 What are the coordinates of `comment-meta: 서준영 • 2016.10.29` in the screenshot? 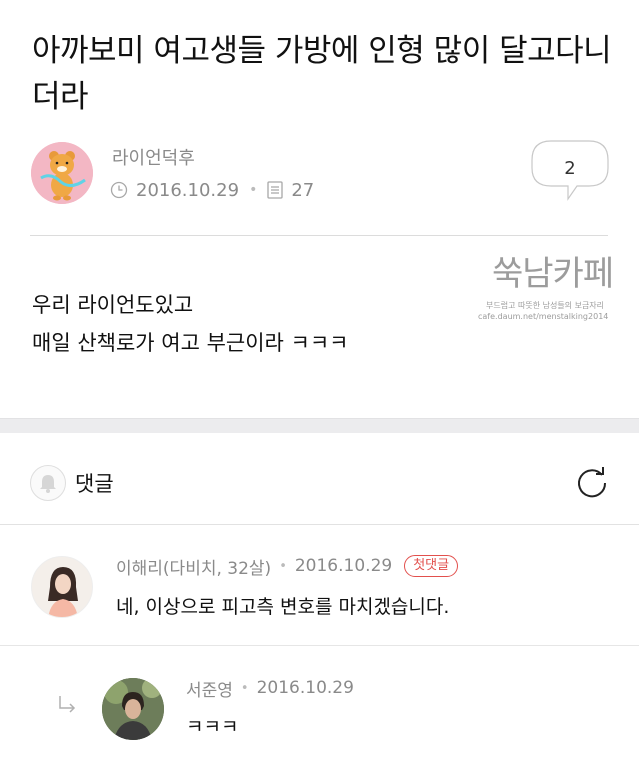 It's located at (270, 688).